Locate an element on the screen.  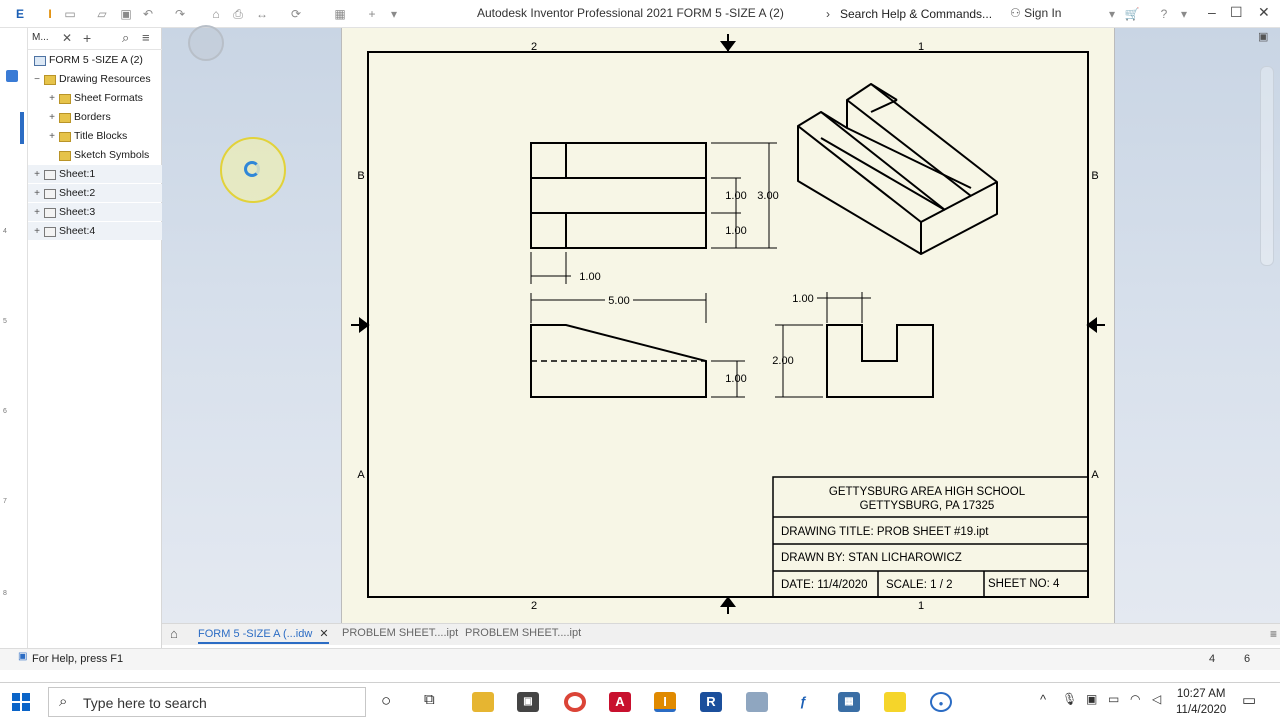
dim-text: 2.00 is located at coordinates (782, 361).